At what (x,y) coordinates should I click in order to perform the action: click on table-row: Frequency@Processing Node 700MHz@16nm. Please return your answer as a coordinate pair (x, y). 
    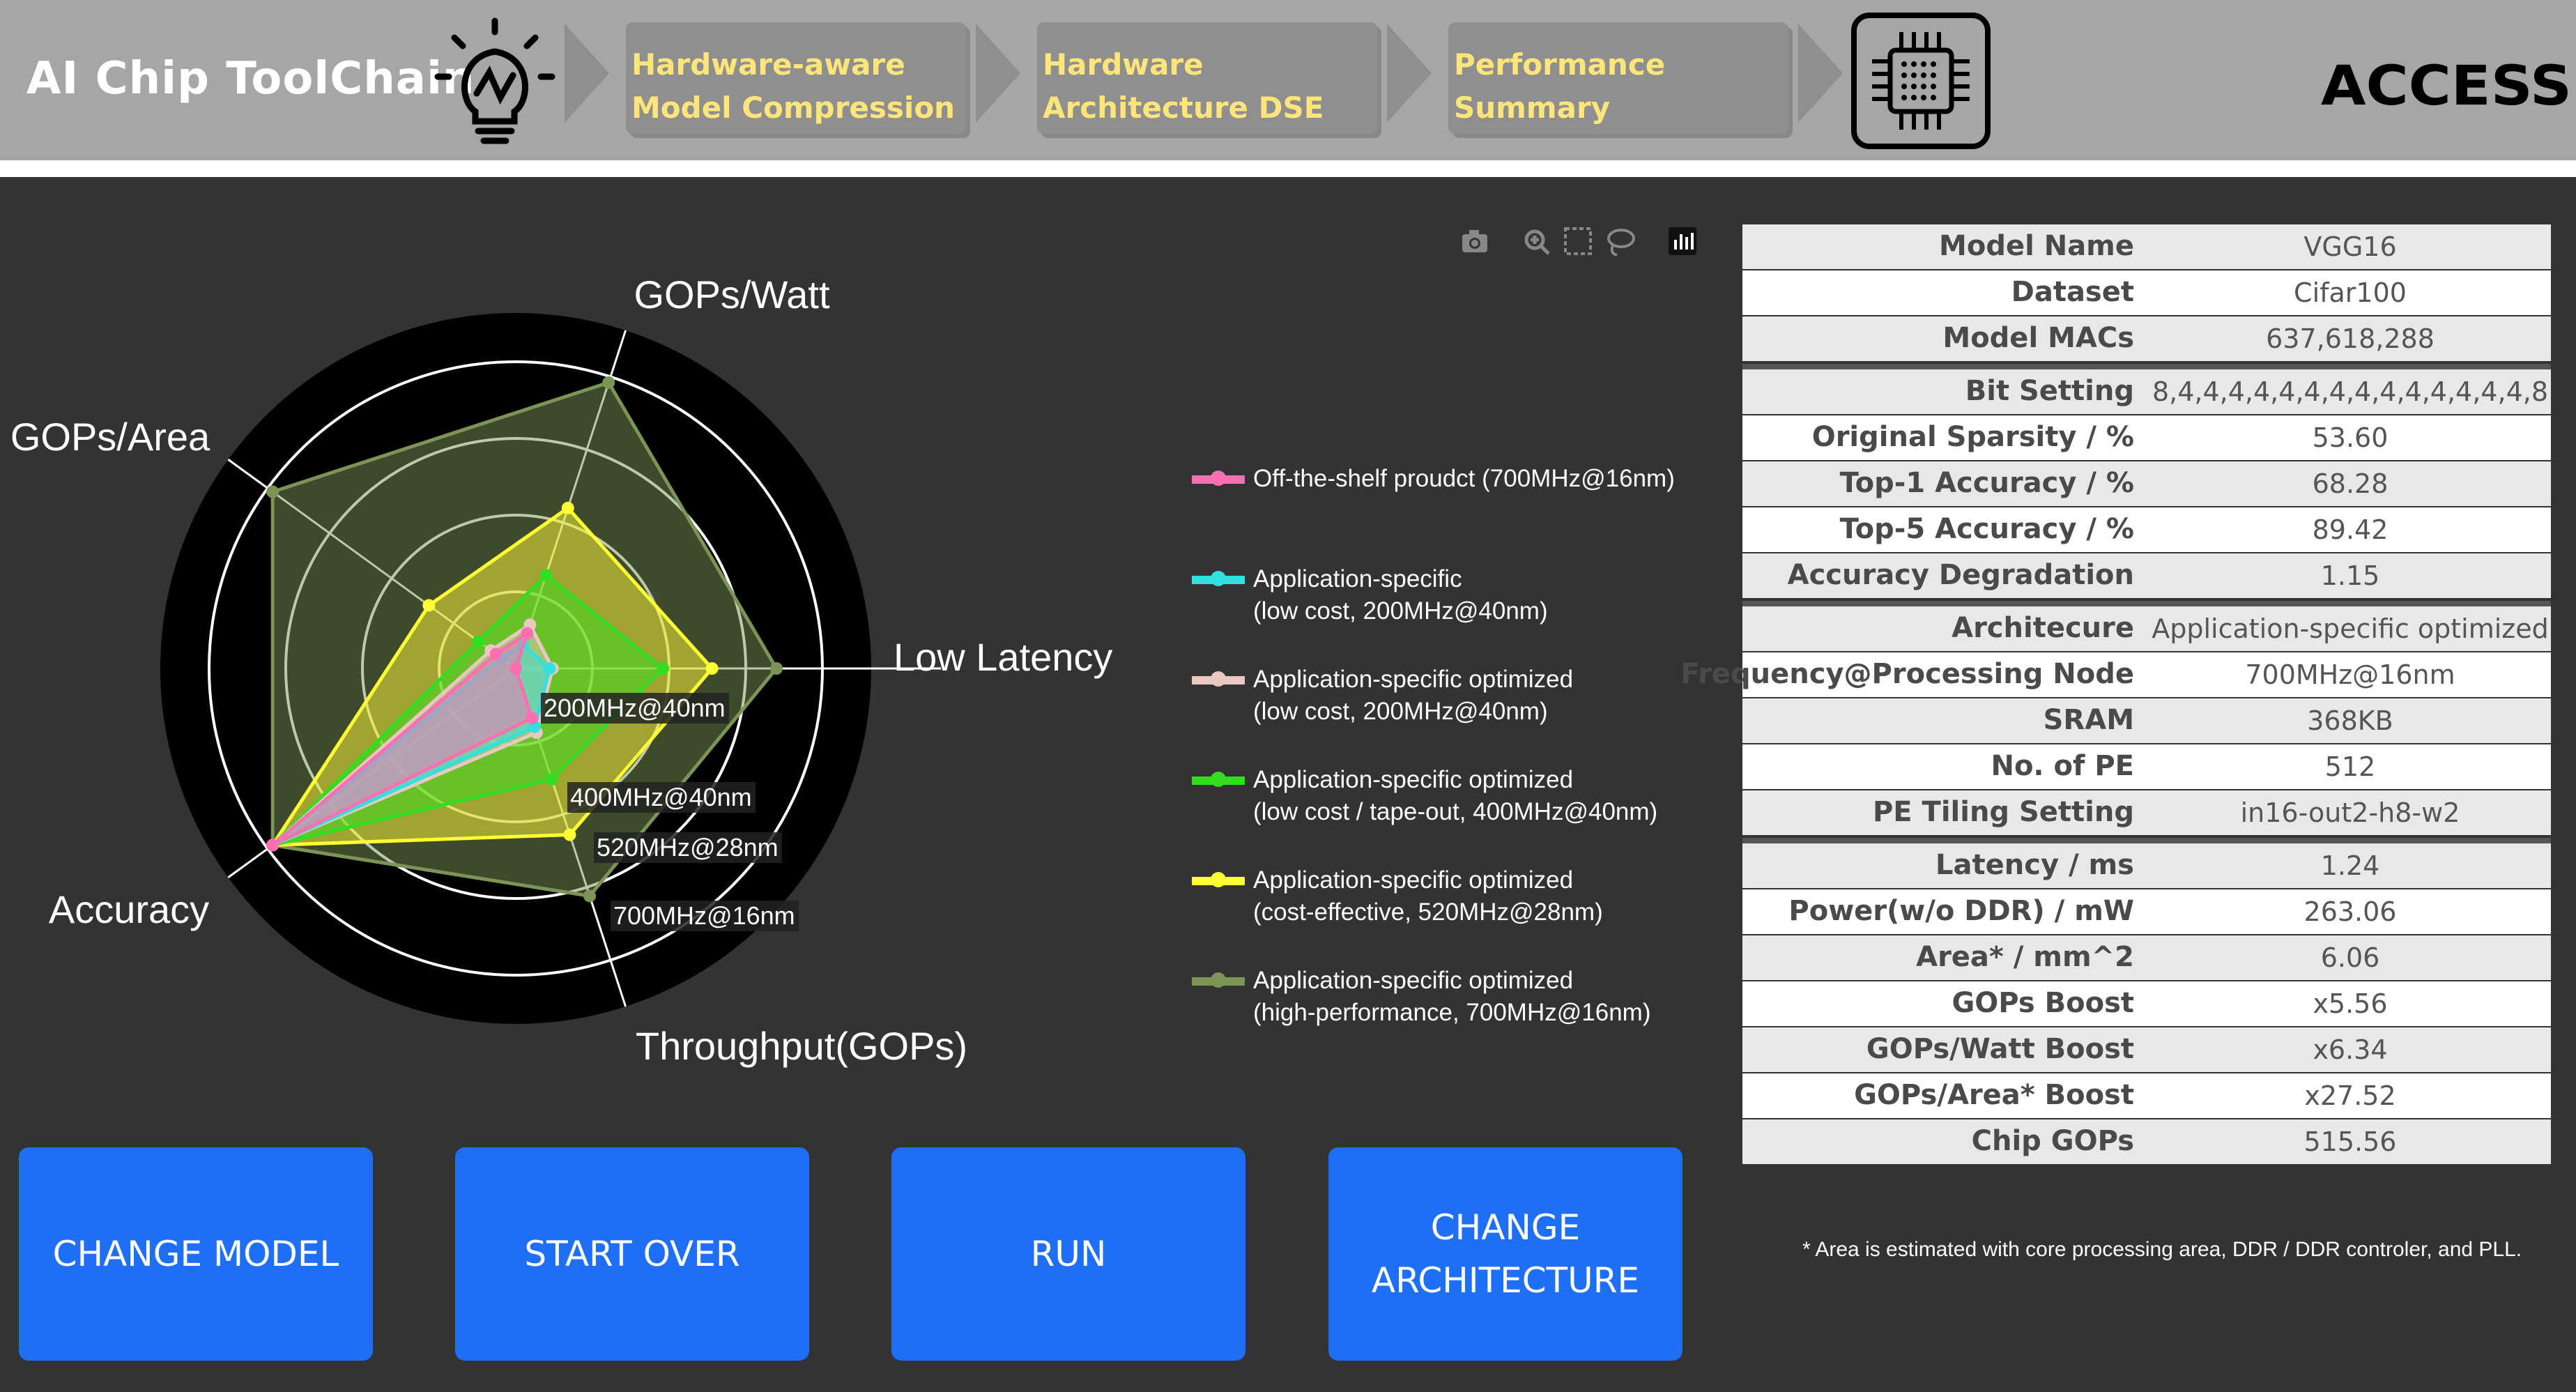
    Looking at the image, I should click on (2115, 675).